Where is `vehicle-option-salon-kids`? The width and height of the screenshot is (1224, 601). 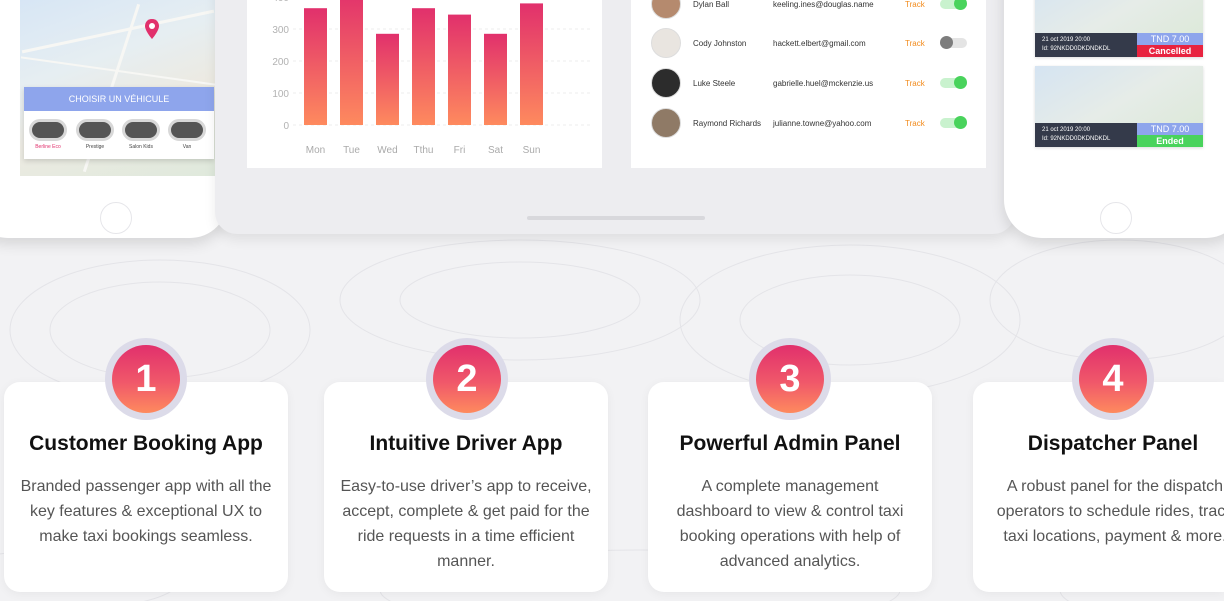 vehicle-option-salon-kids is located at coordinates (141, 130).